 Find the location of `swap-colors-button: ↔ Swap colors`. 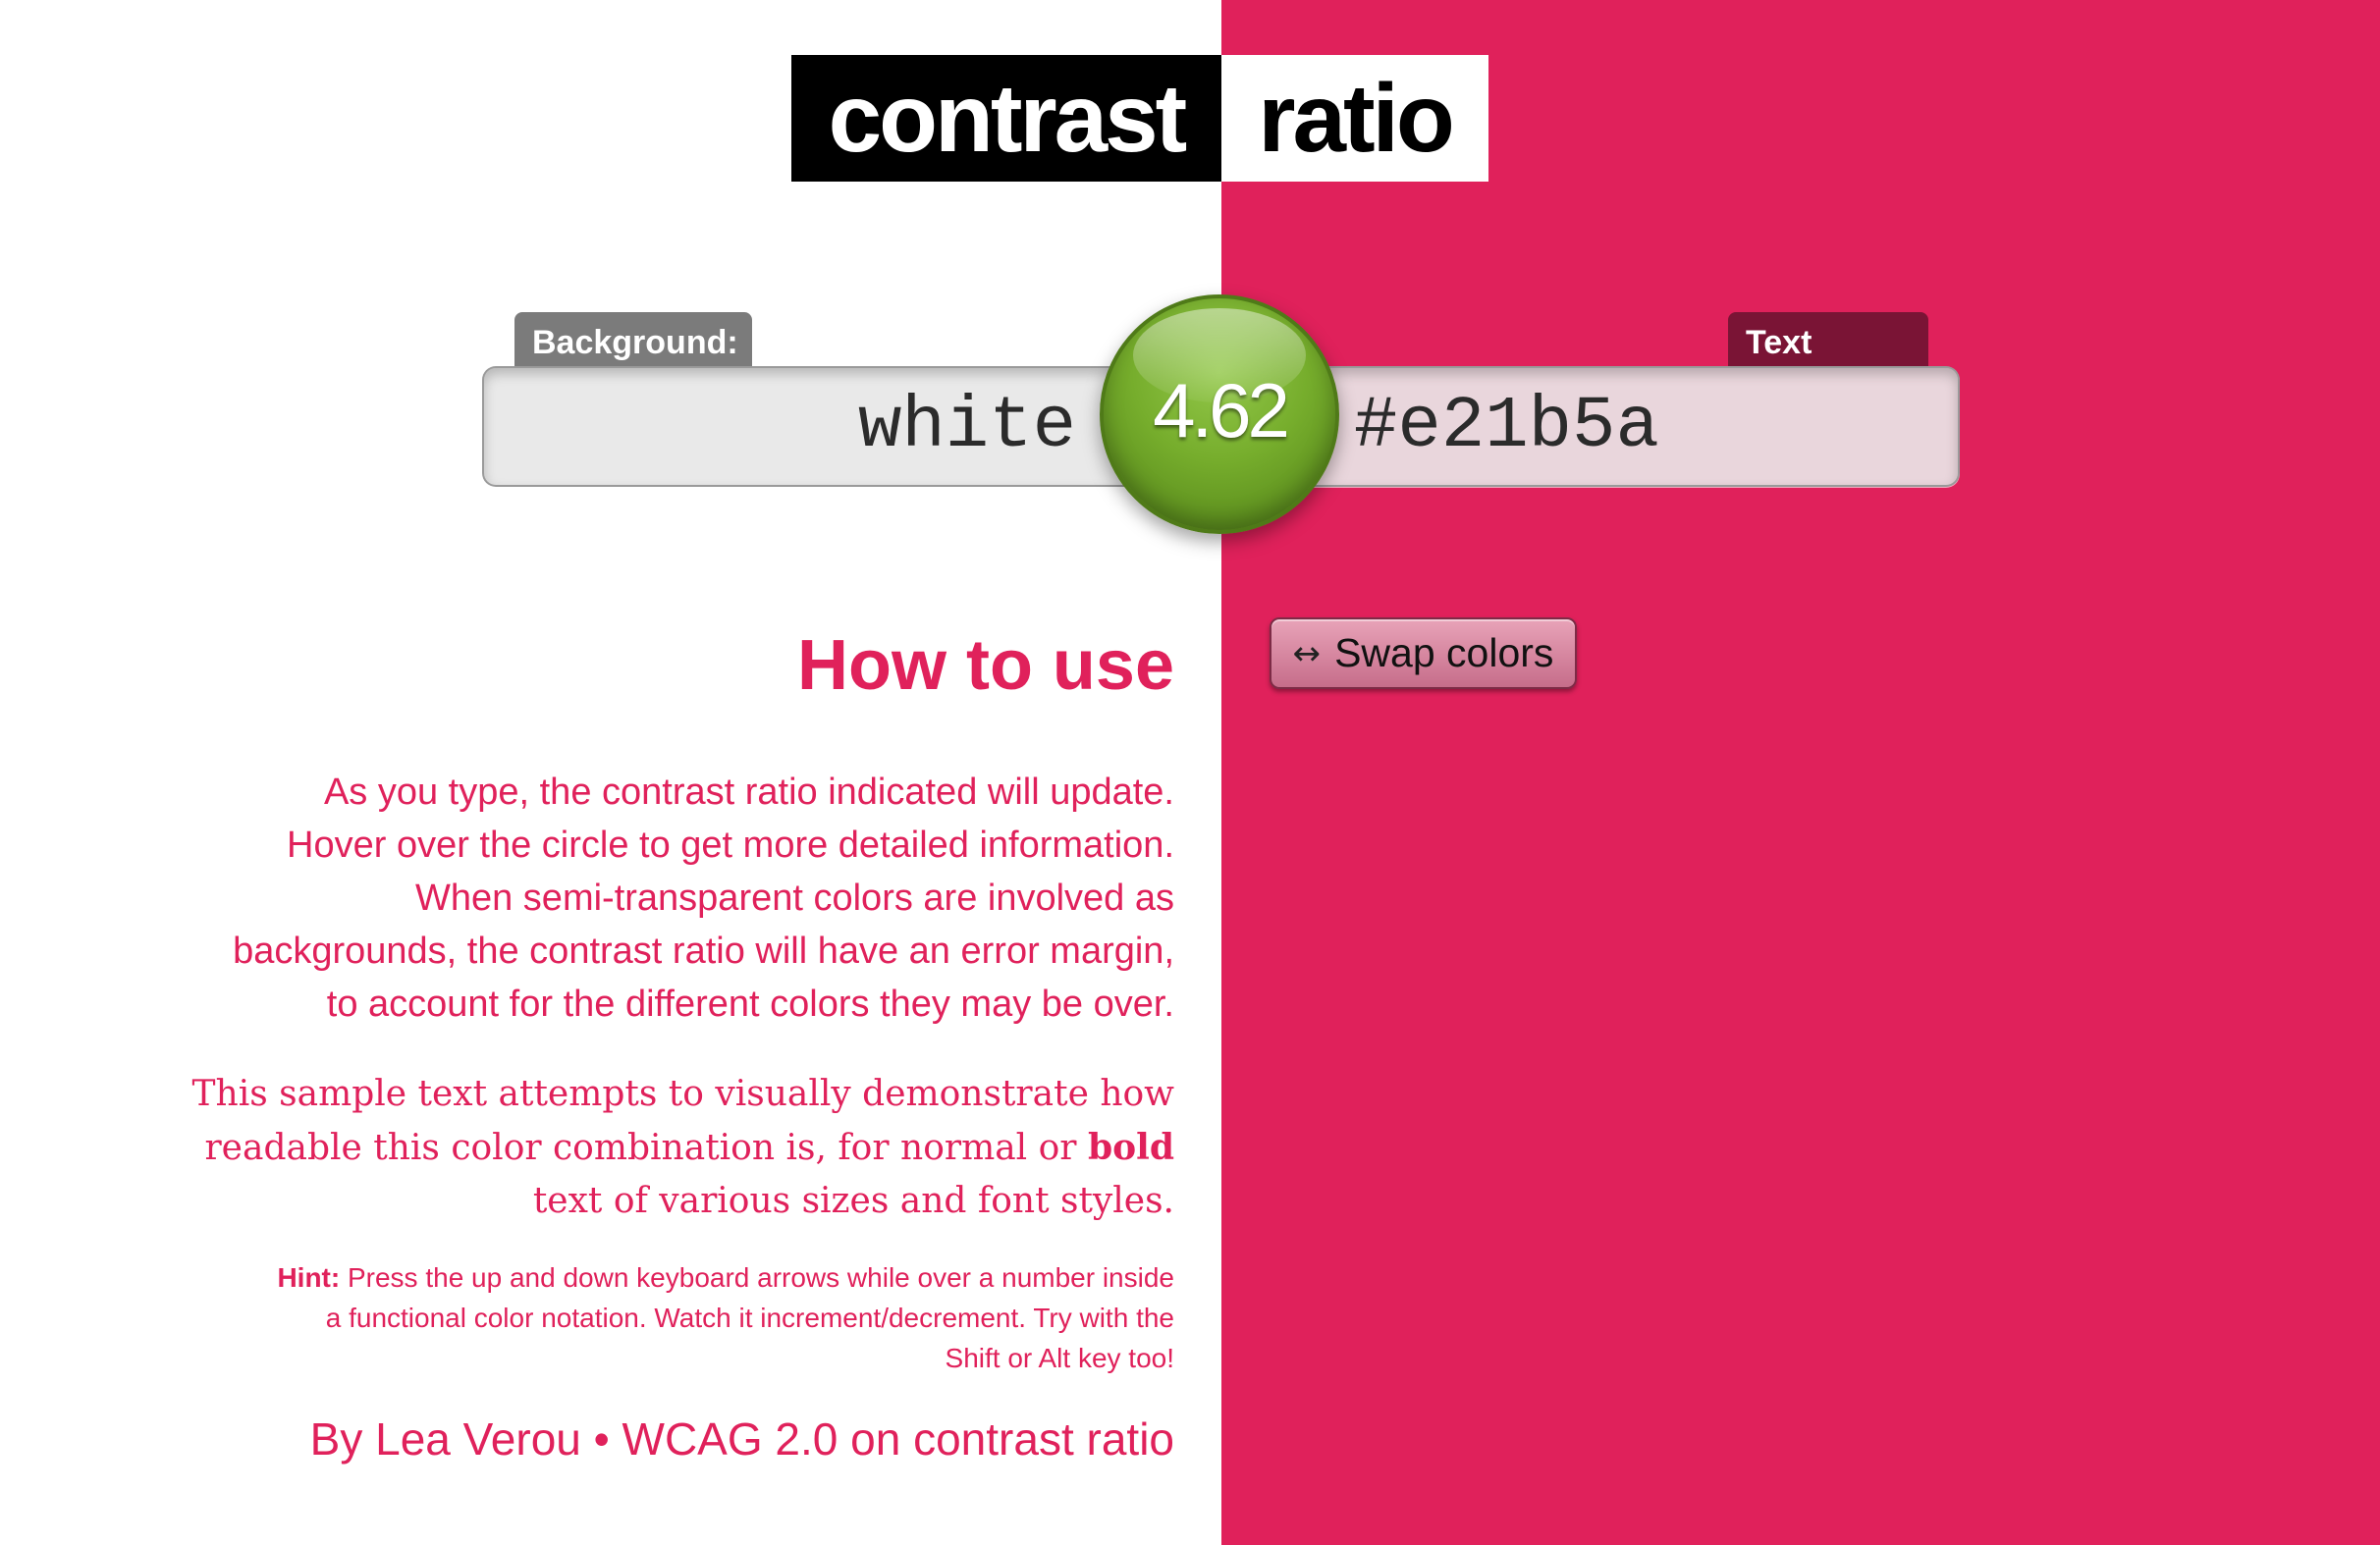

swap-colors-button: ↔ Swap colors is located at coordinates (1423, 653).